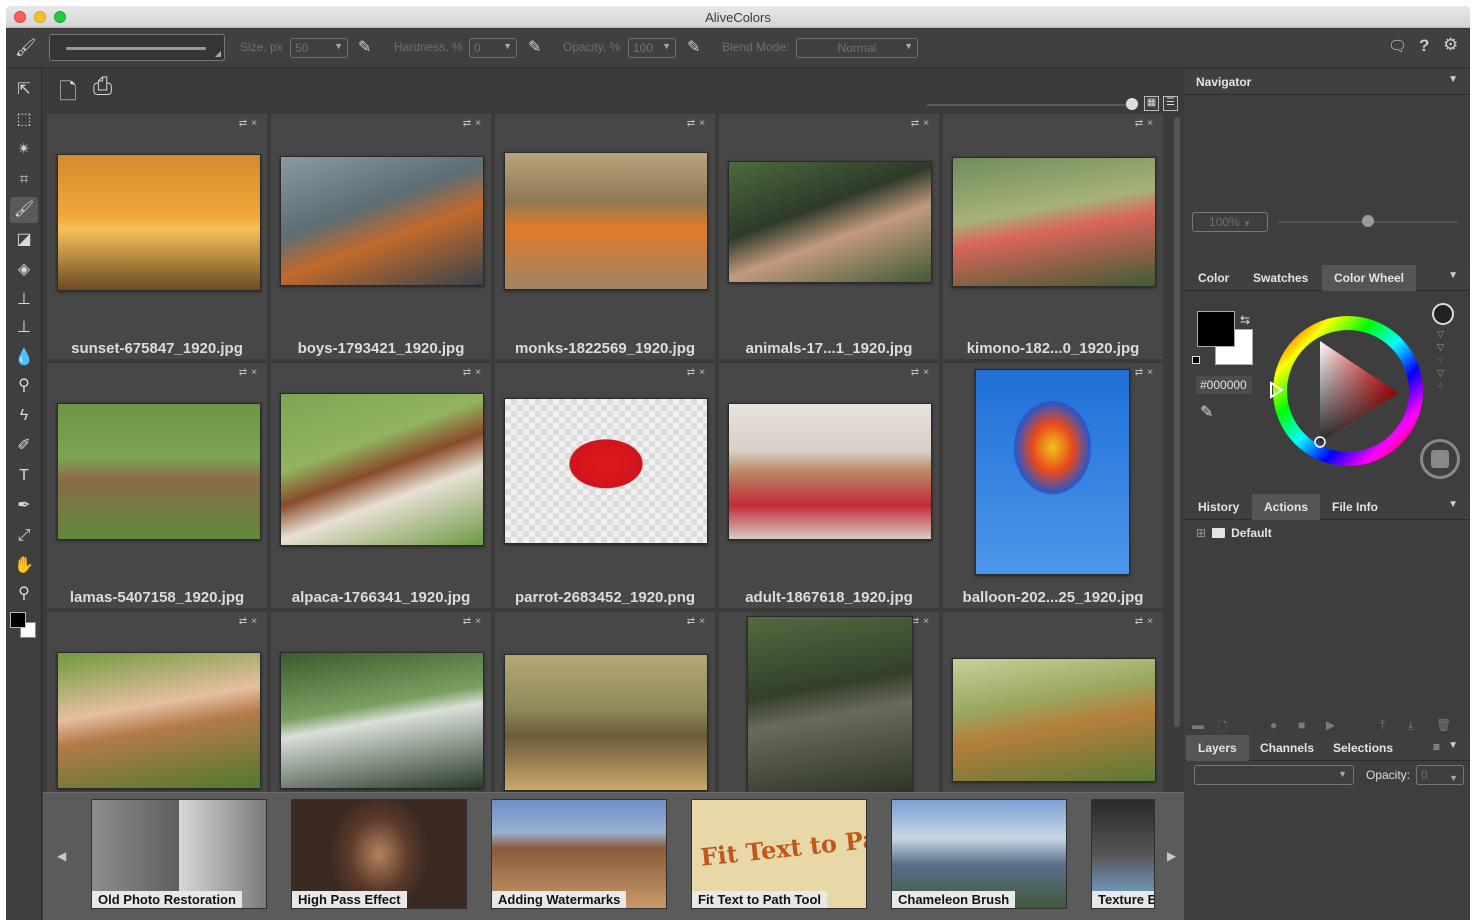 The width and height of the screenshot is (1476, 920). I want to click on stop-icon: ■, so click(1301, 725).